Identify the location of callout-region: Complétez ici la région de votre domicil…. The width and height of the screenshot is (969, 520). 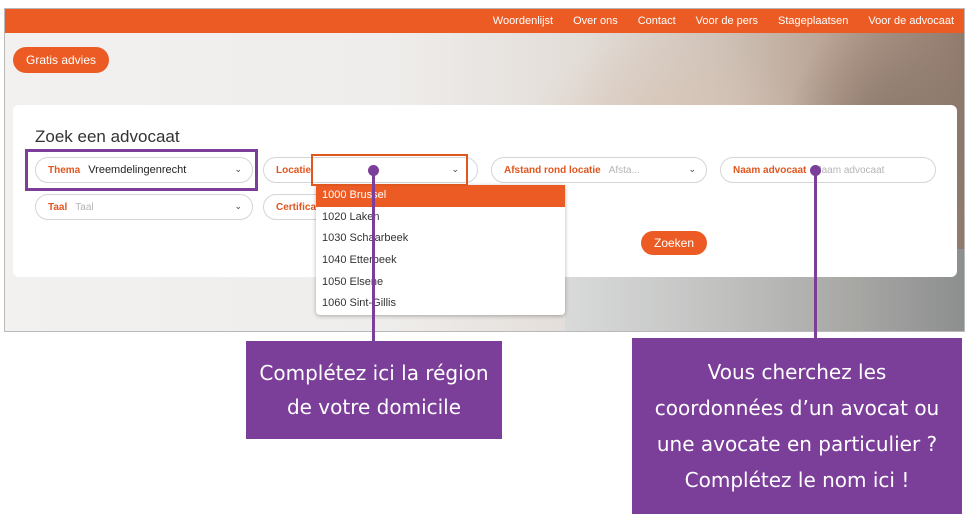
(374, 390).